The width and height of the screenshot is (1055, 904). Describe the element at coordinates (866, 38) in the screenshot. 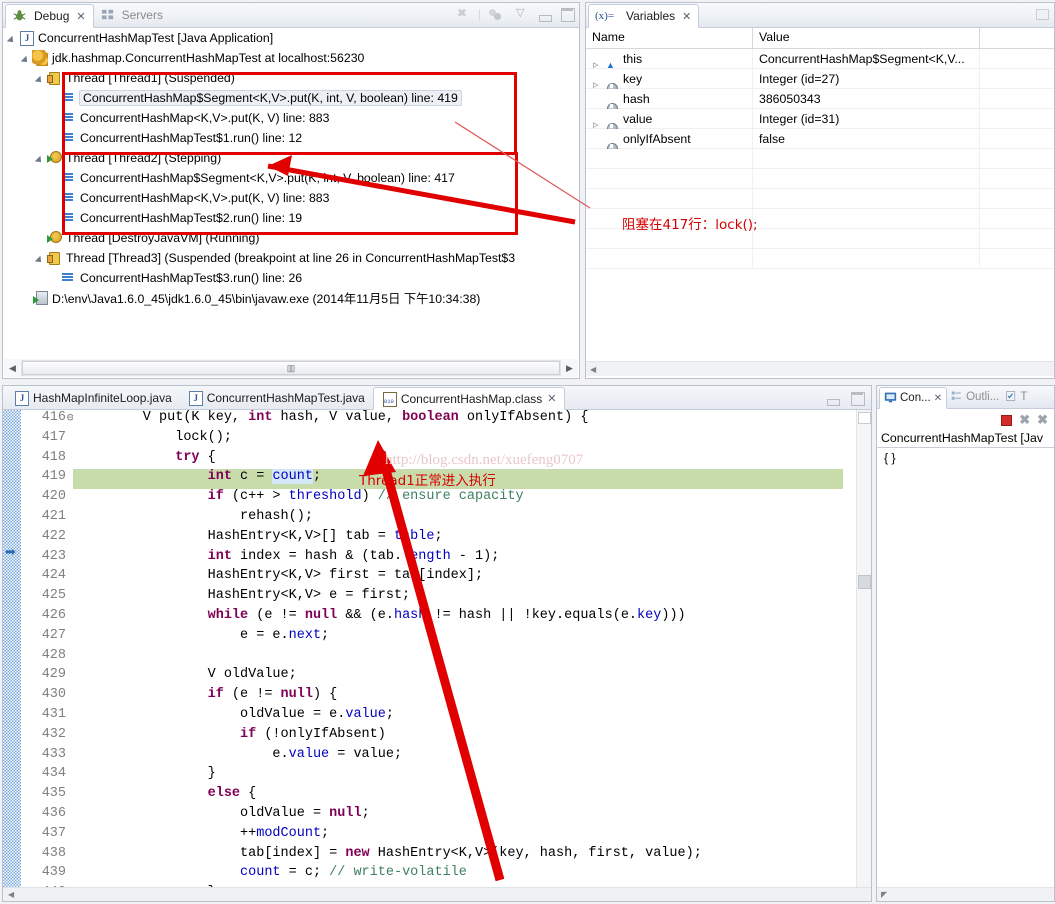

I see `column-header-value: Value` at that location.